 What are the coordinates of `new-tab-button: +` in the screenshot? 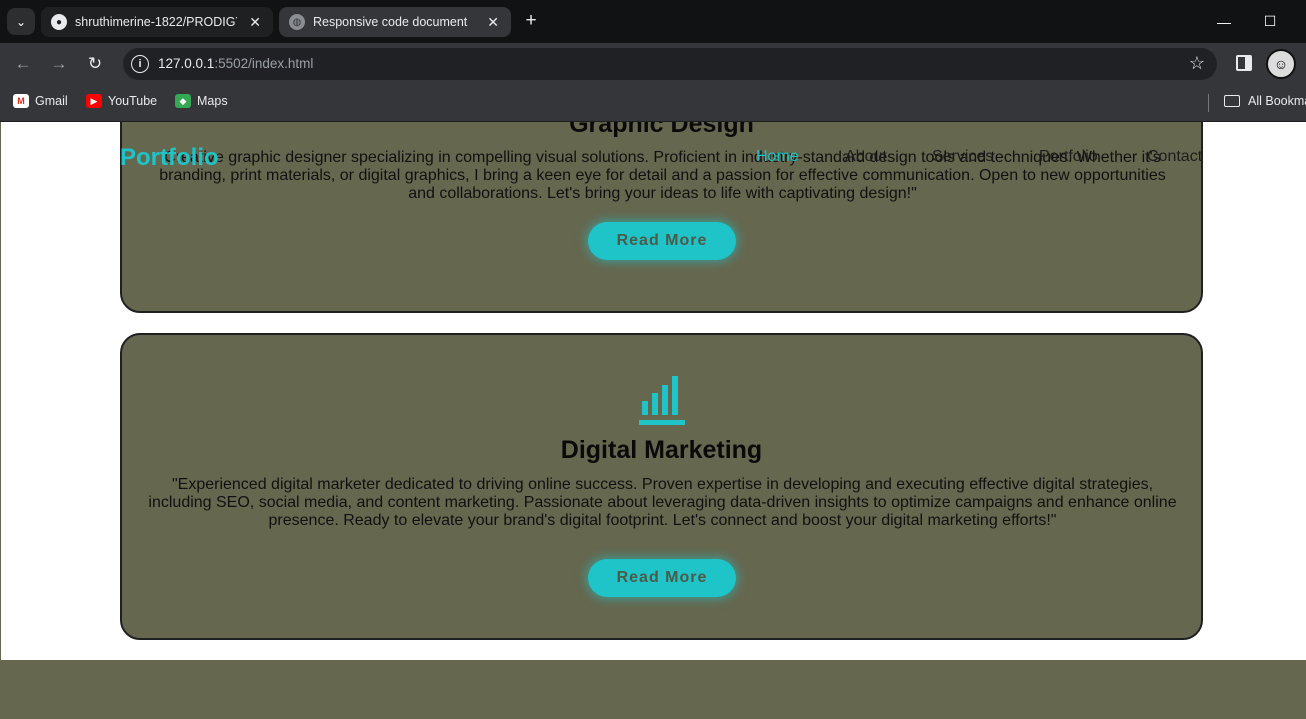 It's located at (531, 21).